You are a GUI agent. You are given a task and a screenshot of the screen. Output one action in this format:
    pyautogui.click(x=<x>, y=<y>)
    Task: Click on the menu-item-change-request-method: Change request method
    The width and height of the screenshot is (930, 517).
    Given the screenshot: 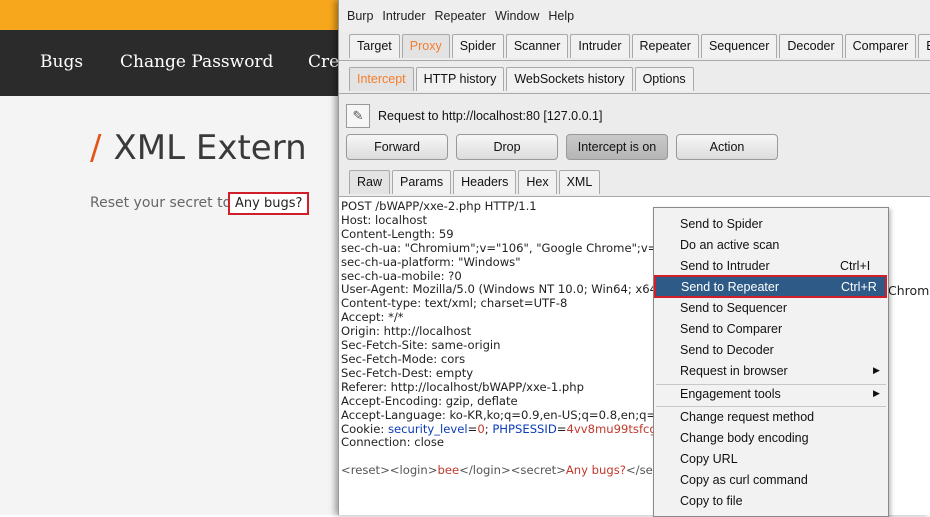 What is the action you would take?
    pyautogui.click(x=771, y=416)
    